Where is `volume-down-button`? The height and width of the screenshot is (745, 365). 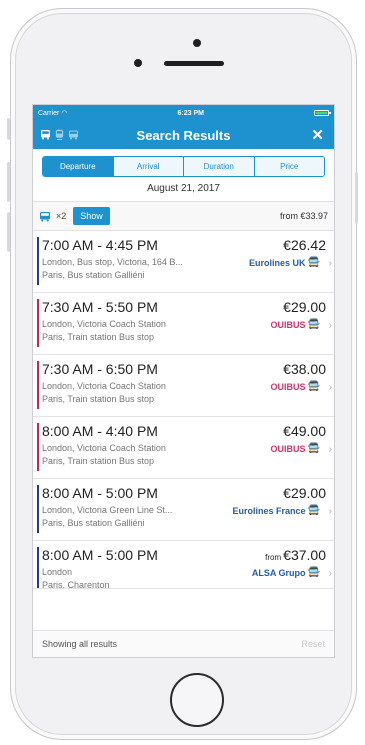 volume-down-button is located at coordinates (8, 232).